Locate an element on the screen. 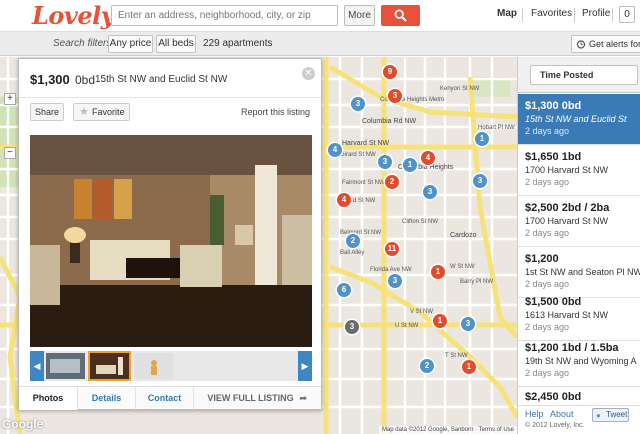 Image resolution: width=640 pixels, height=434 pixels. map-label-florida: Florida Ave NW is located at coordinates (391, 270).